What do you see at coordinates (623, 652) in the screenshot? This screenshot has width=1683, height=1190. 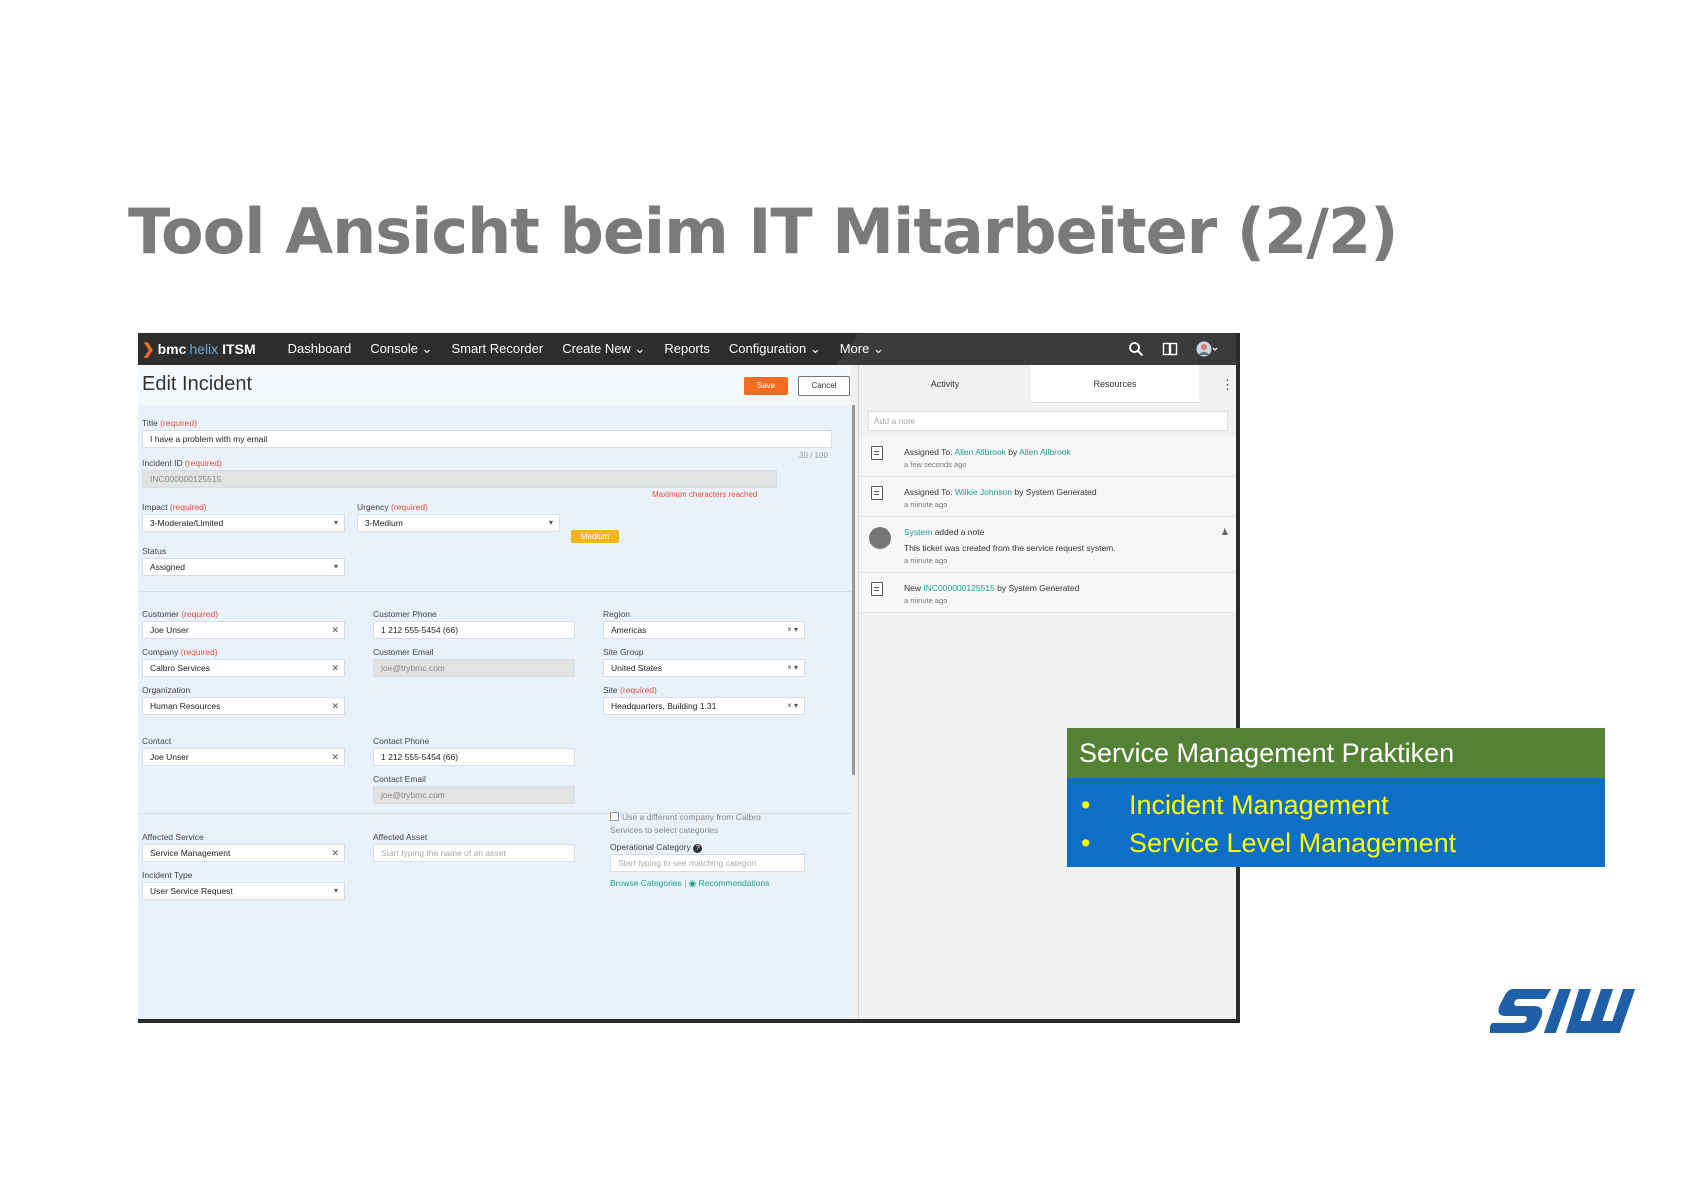 I see `site-group-label: Site Group` at bounding box center [623, 652].